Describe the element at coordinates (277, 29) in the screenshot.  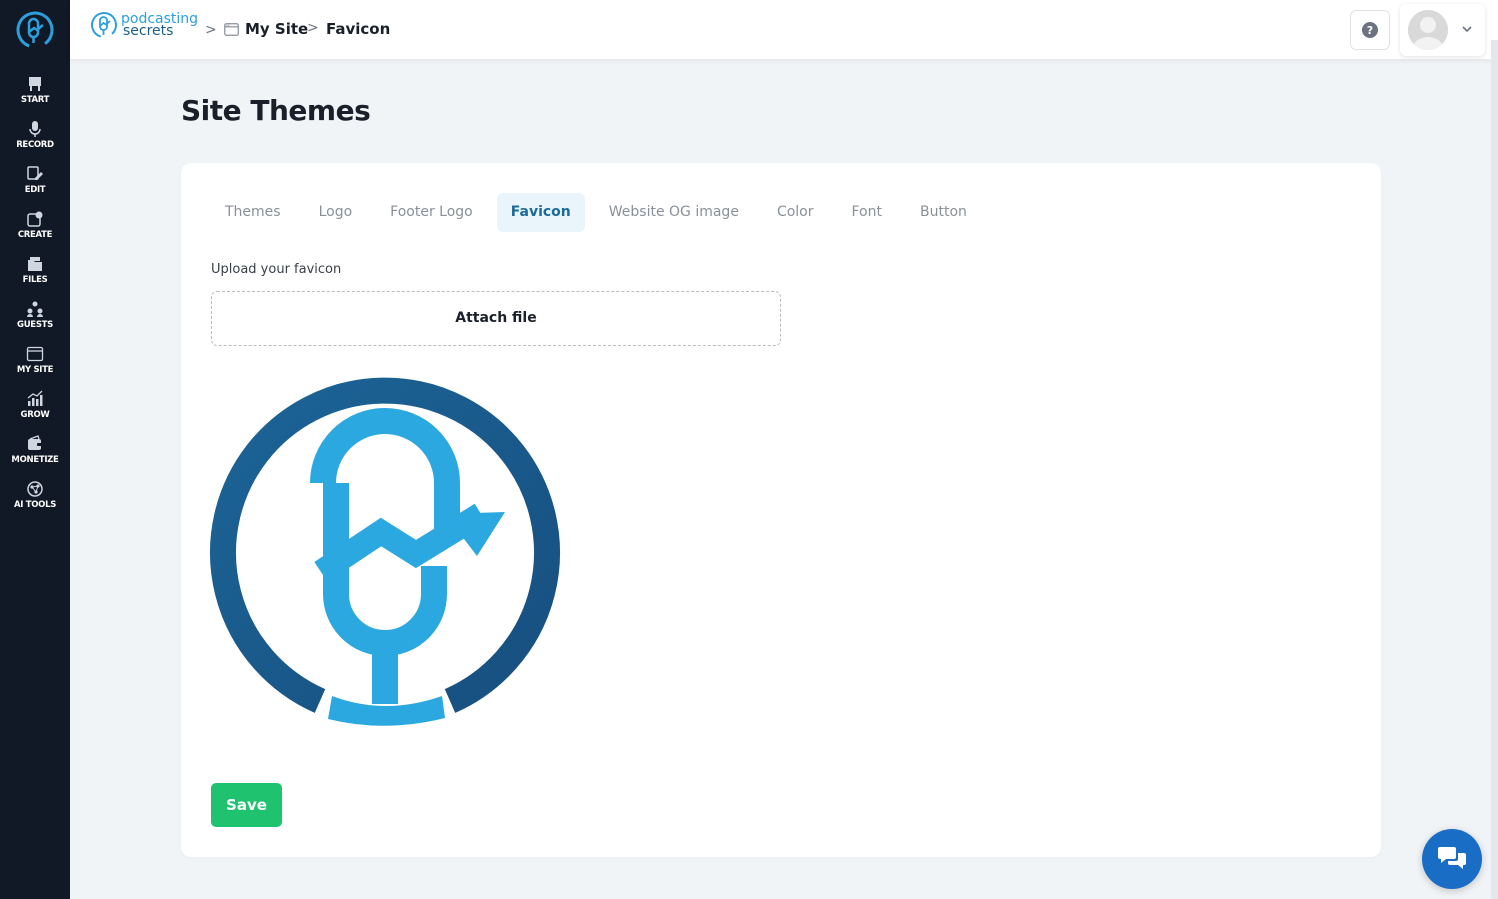
I see `breadcrumb-parent-label: My Site` at that location.